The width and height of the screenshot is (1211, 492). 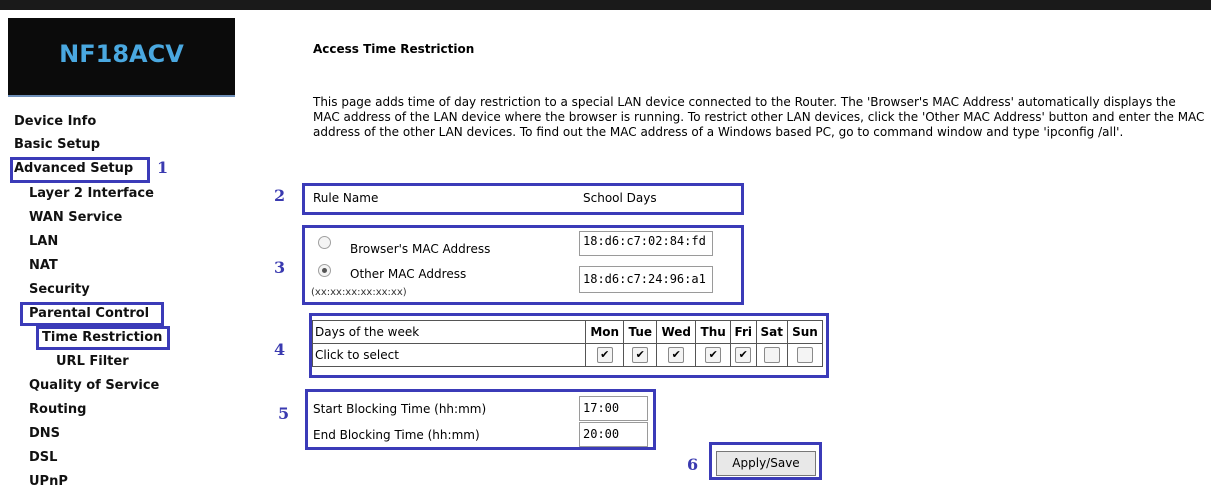 I want to click on day-header-sat: Sat, so click(x=771, y=332).